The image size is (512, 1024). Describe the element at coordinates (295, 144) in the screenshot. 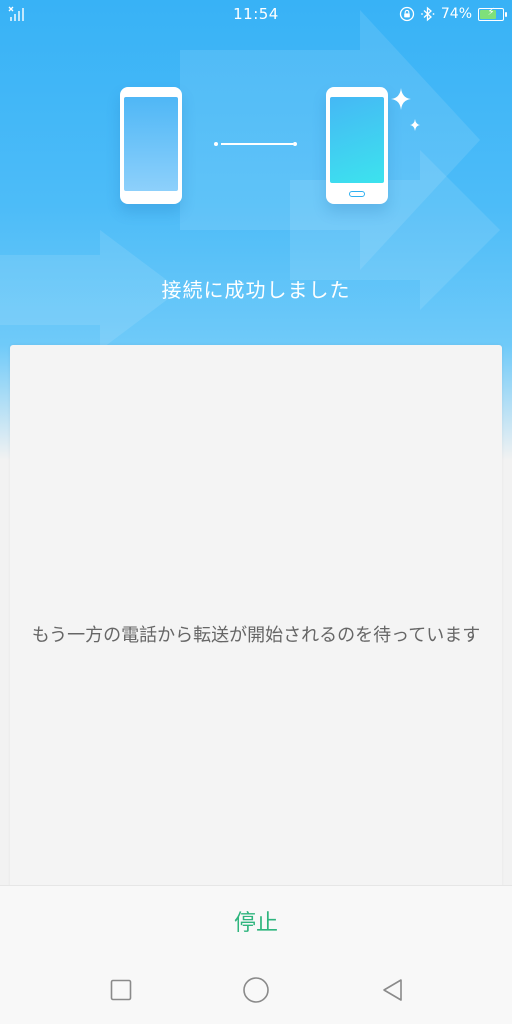

I see `connector-dot-right` at that location.